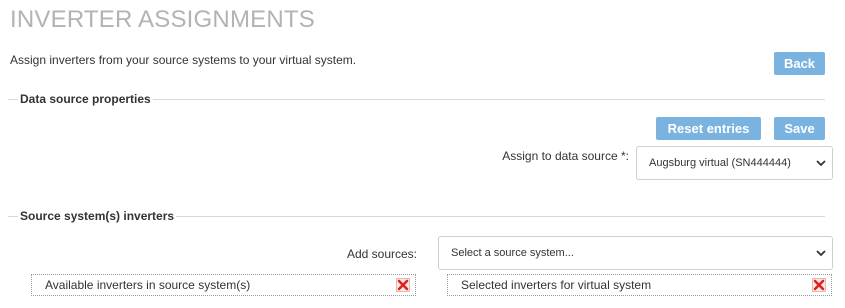 The height and width of the screenshot is (308, 845). I want to click on section-title: Data source properties, so click(85, 99).